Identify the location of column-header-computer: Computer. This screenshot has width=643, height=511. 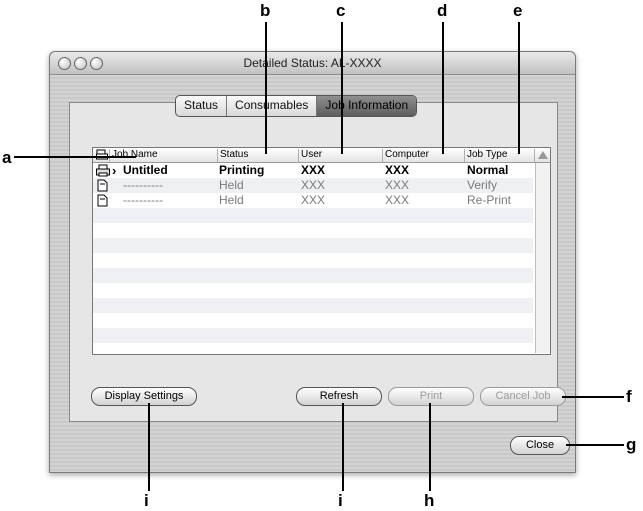
(422, 155).